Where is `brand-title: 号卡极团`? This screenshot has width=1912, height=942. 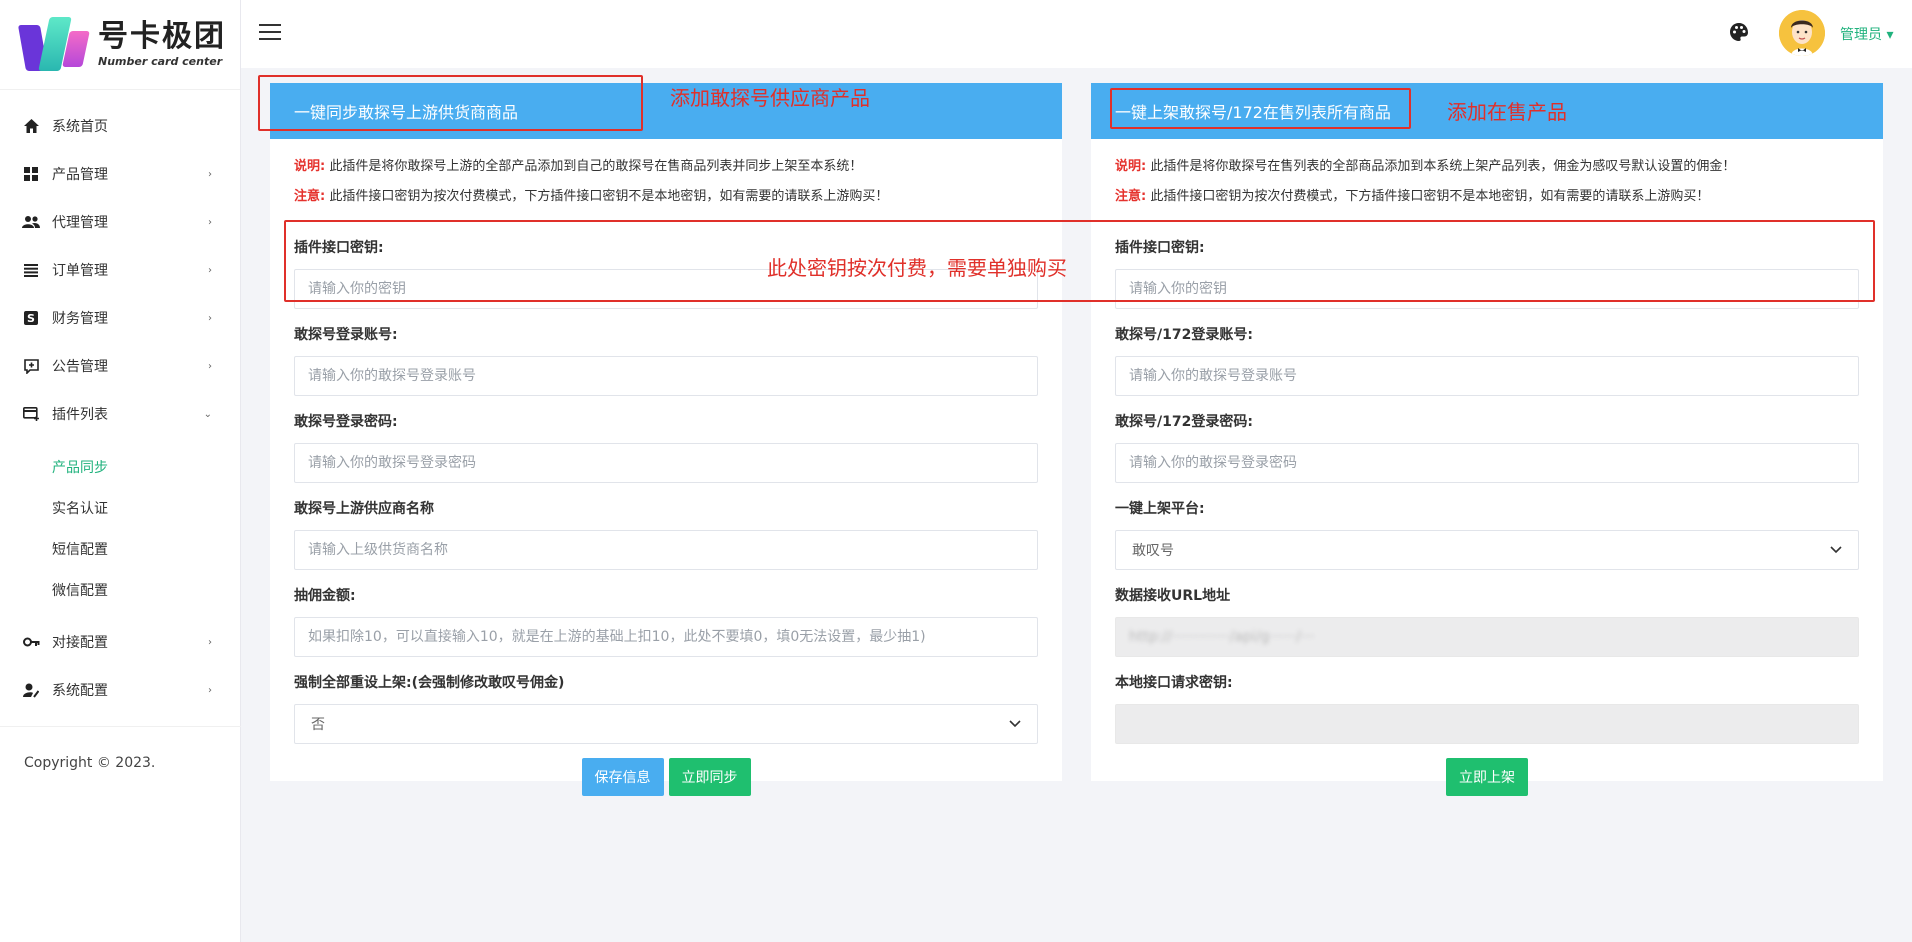
brand-title: 号卡极团 is located at coordinates (162, 36).